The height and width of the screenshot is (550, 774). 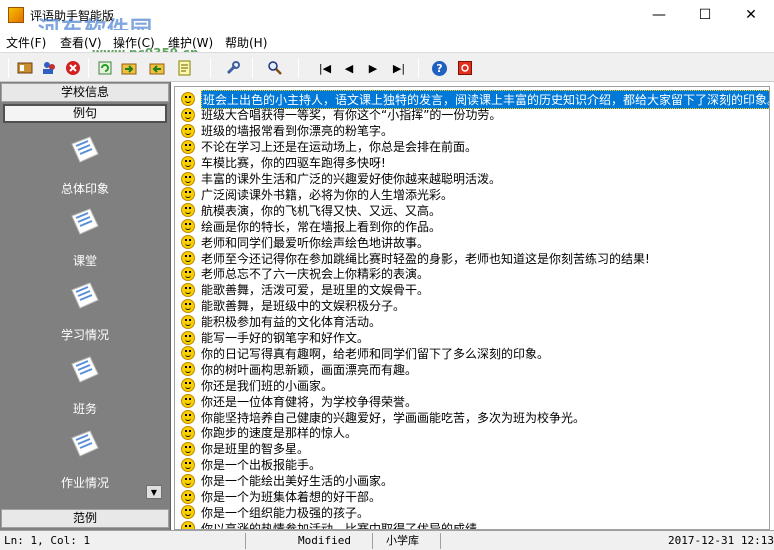 I want to click on delete-icon, so click(x=73, y=68).